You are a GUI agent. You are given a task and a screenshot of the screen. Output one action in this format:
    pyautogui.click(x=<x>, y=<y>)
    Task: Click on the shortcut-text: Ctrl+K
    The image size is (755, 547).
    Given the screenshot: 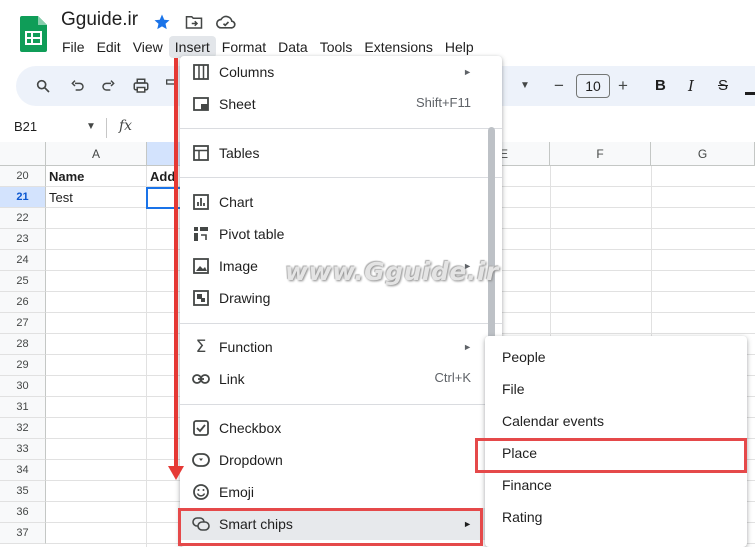 What is the action you would take?
    pyautogui.click(x=452, y=377)
    